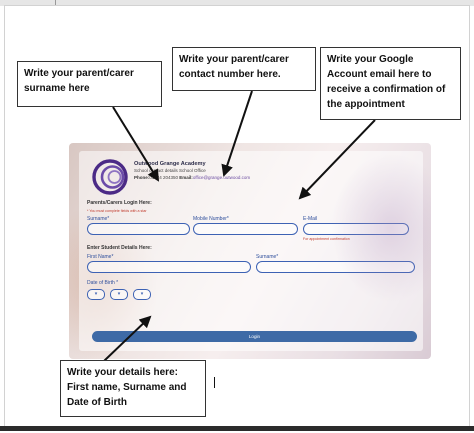  Describe the element at coordinates (245, 229) in the screenshot. I see `mobile-number-input` at that location.